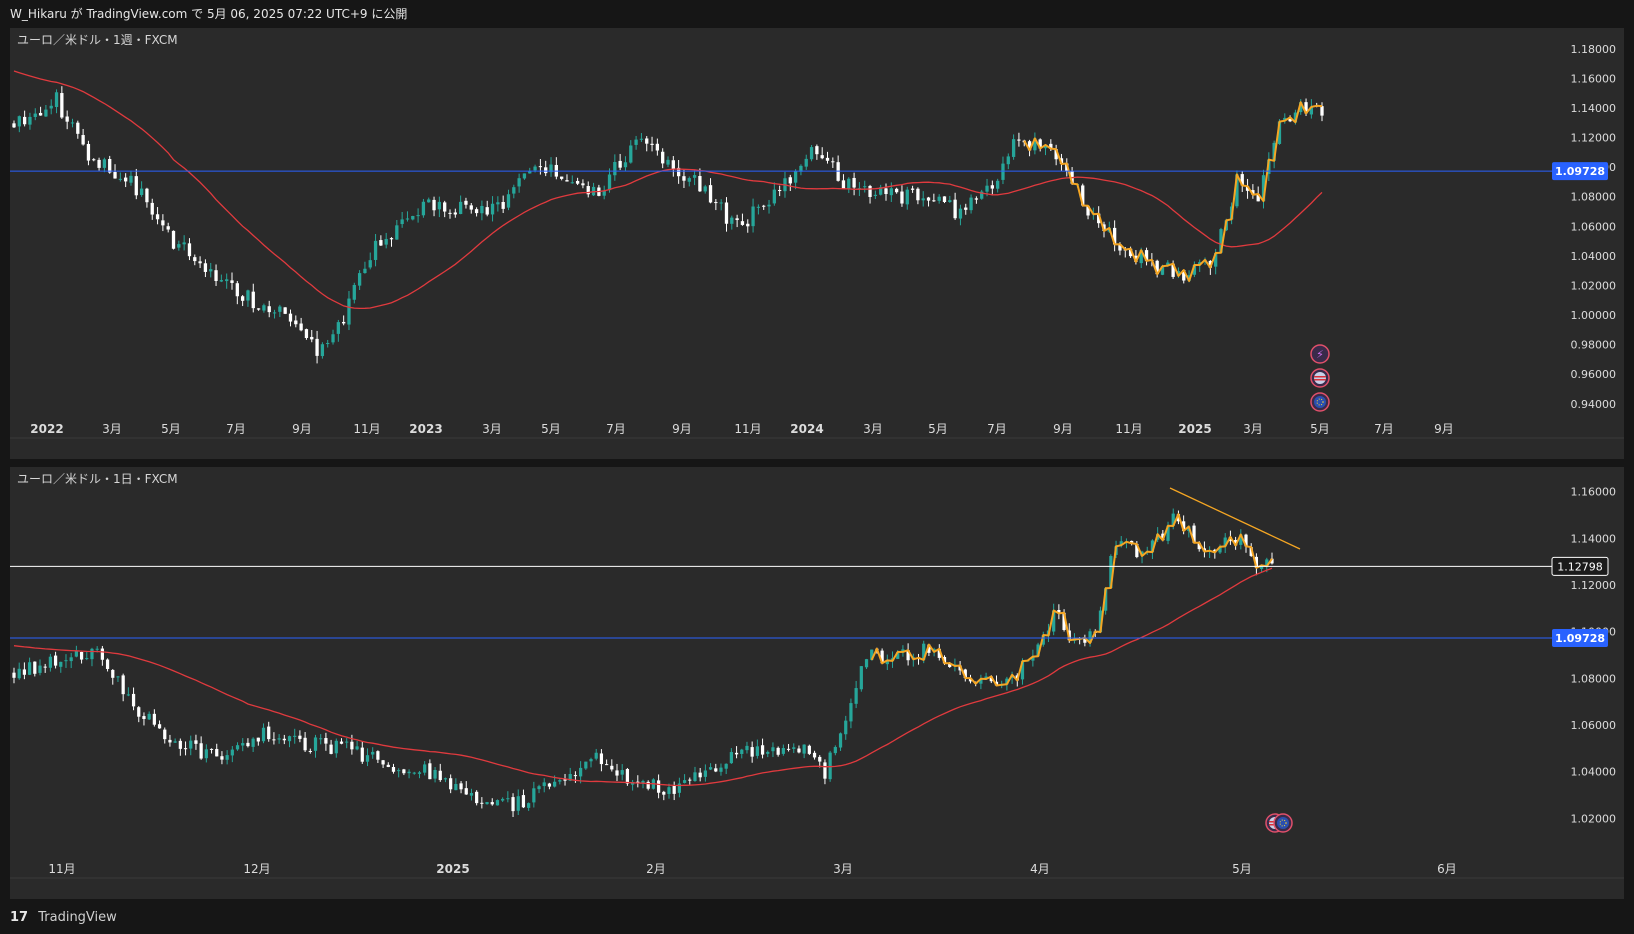  I want to click on tradingview-logo-icon: 17, so click(19, 918).